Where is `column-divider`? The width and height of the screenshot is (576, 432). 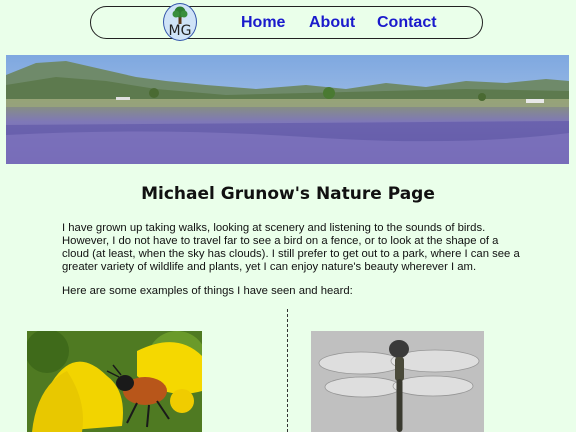
column-divider is located at coordinates (287, 370).